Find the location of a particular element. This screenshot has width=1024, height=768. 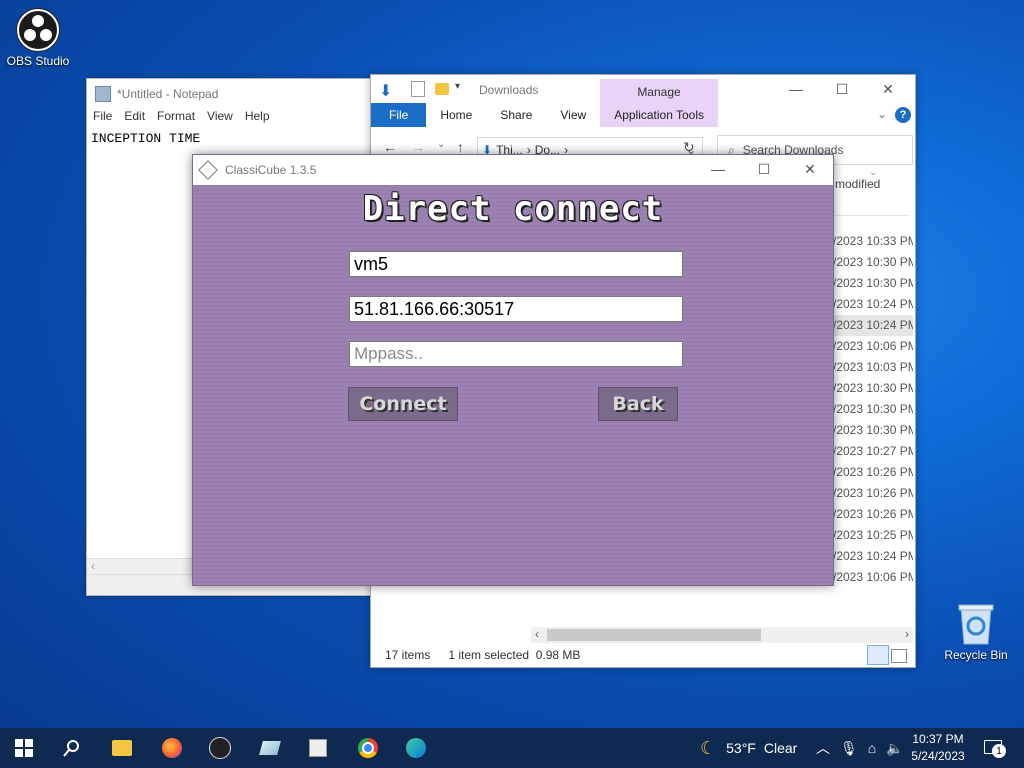

desktop-icon-label: OBS Studio is located at coordinates (38, 61).